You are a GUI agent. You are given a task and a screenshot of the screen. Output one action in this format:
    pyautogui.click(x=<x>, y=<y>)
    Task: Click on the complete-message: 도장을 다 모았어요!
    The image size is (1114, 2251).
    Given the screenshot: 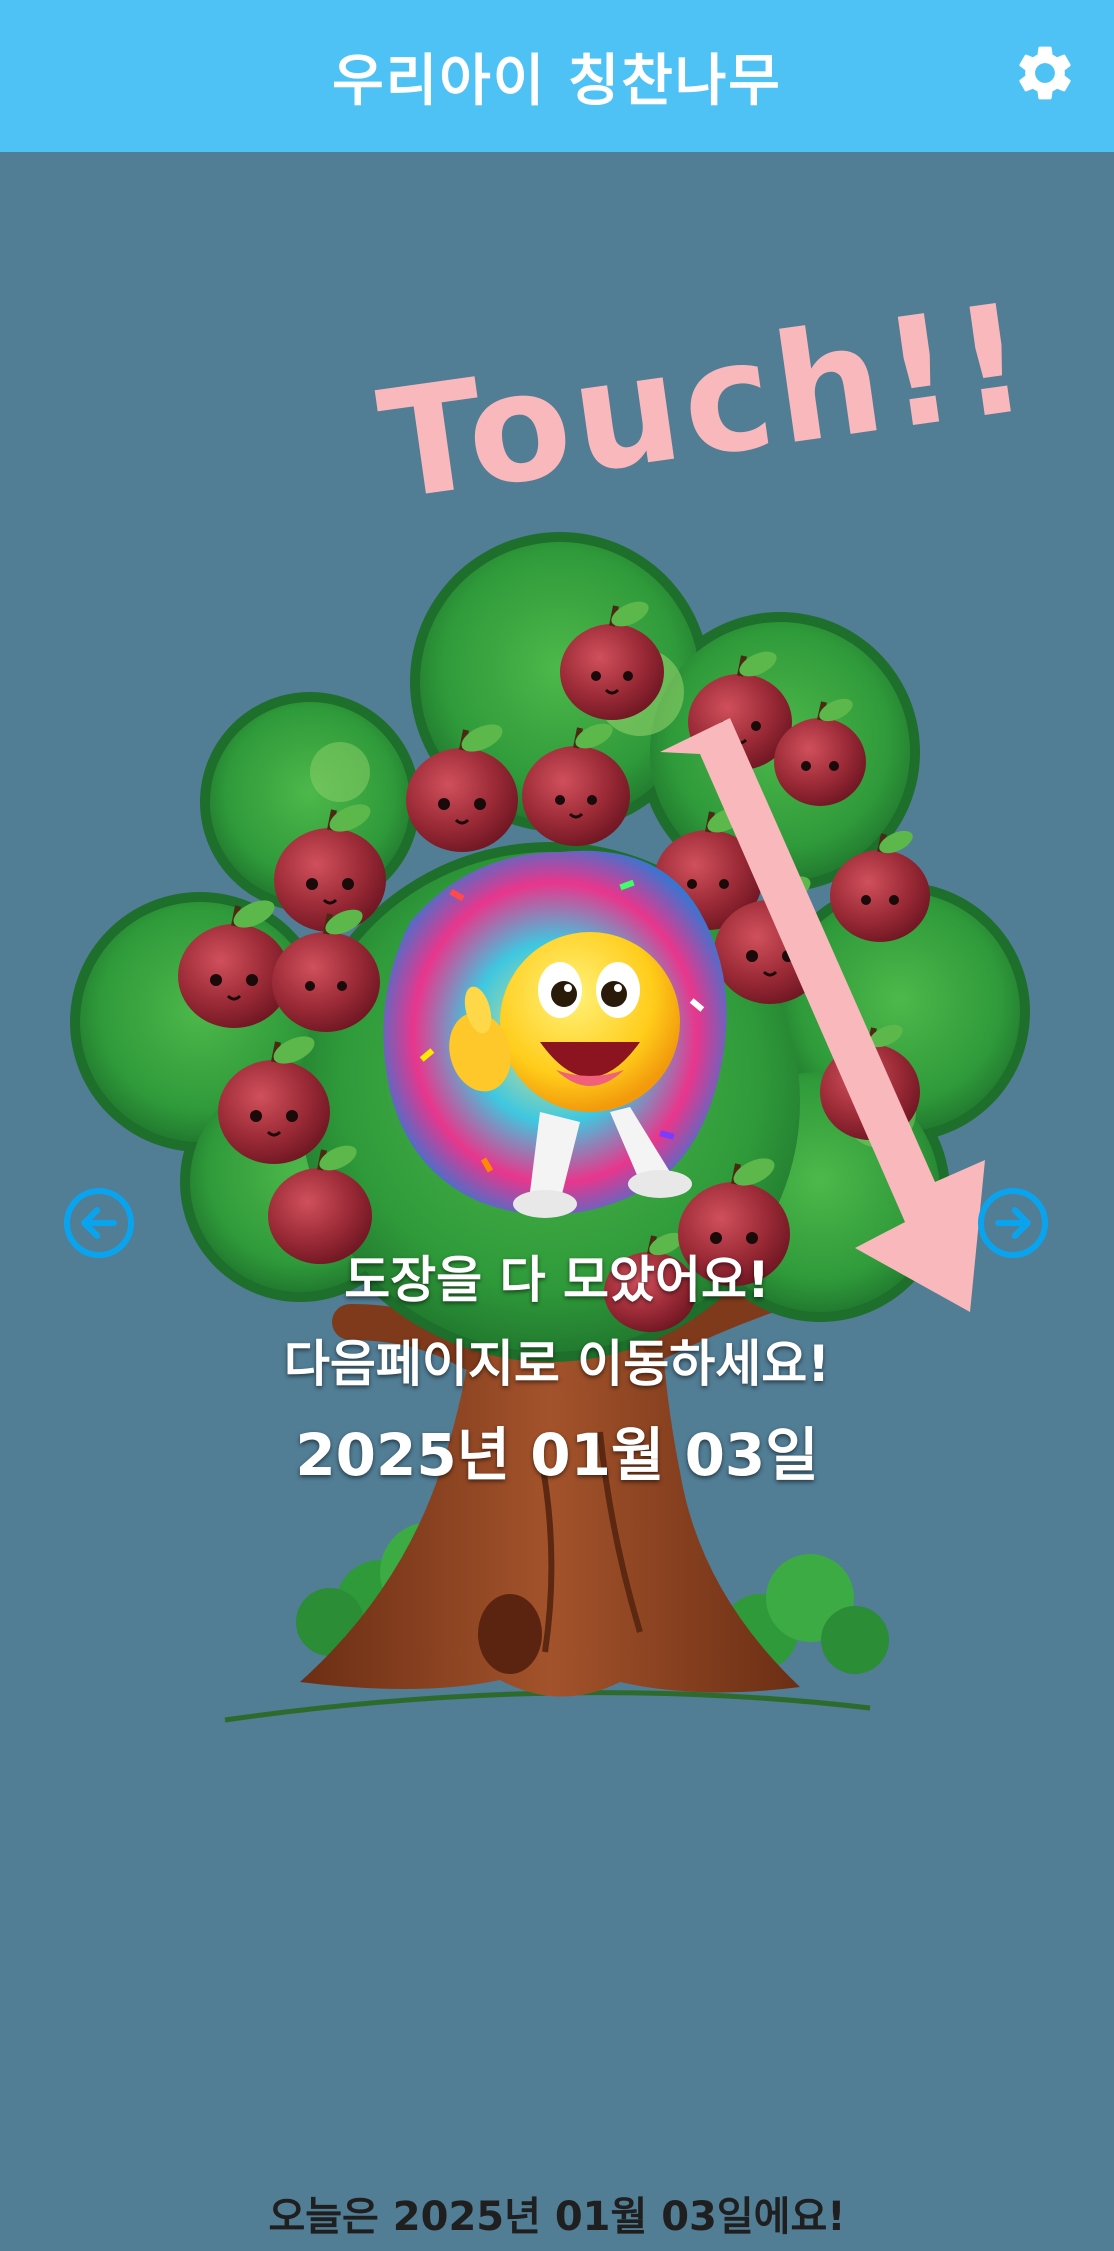 What is the action you would take?
    pyautogui.click(x=557, y=1280)
    